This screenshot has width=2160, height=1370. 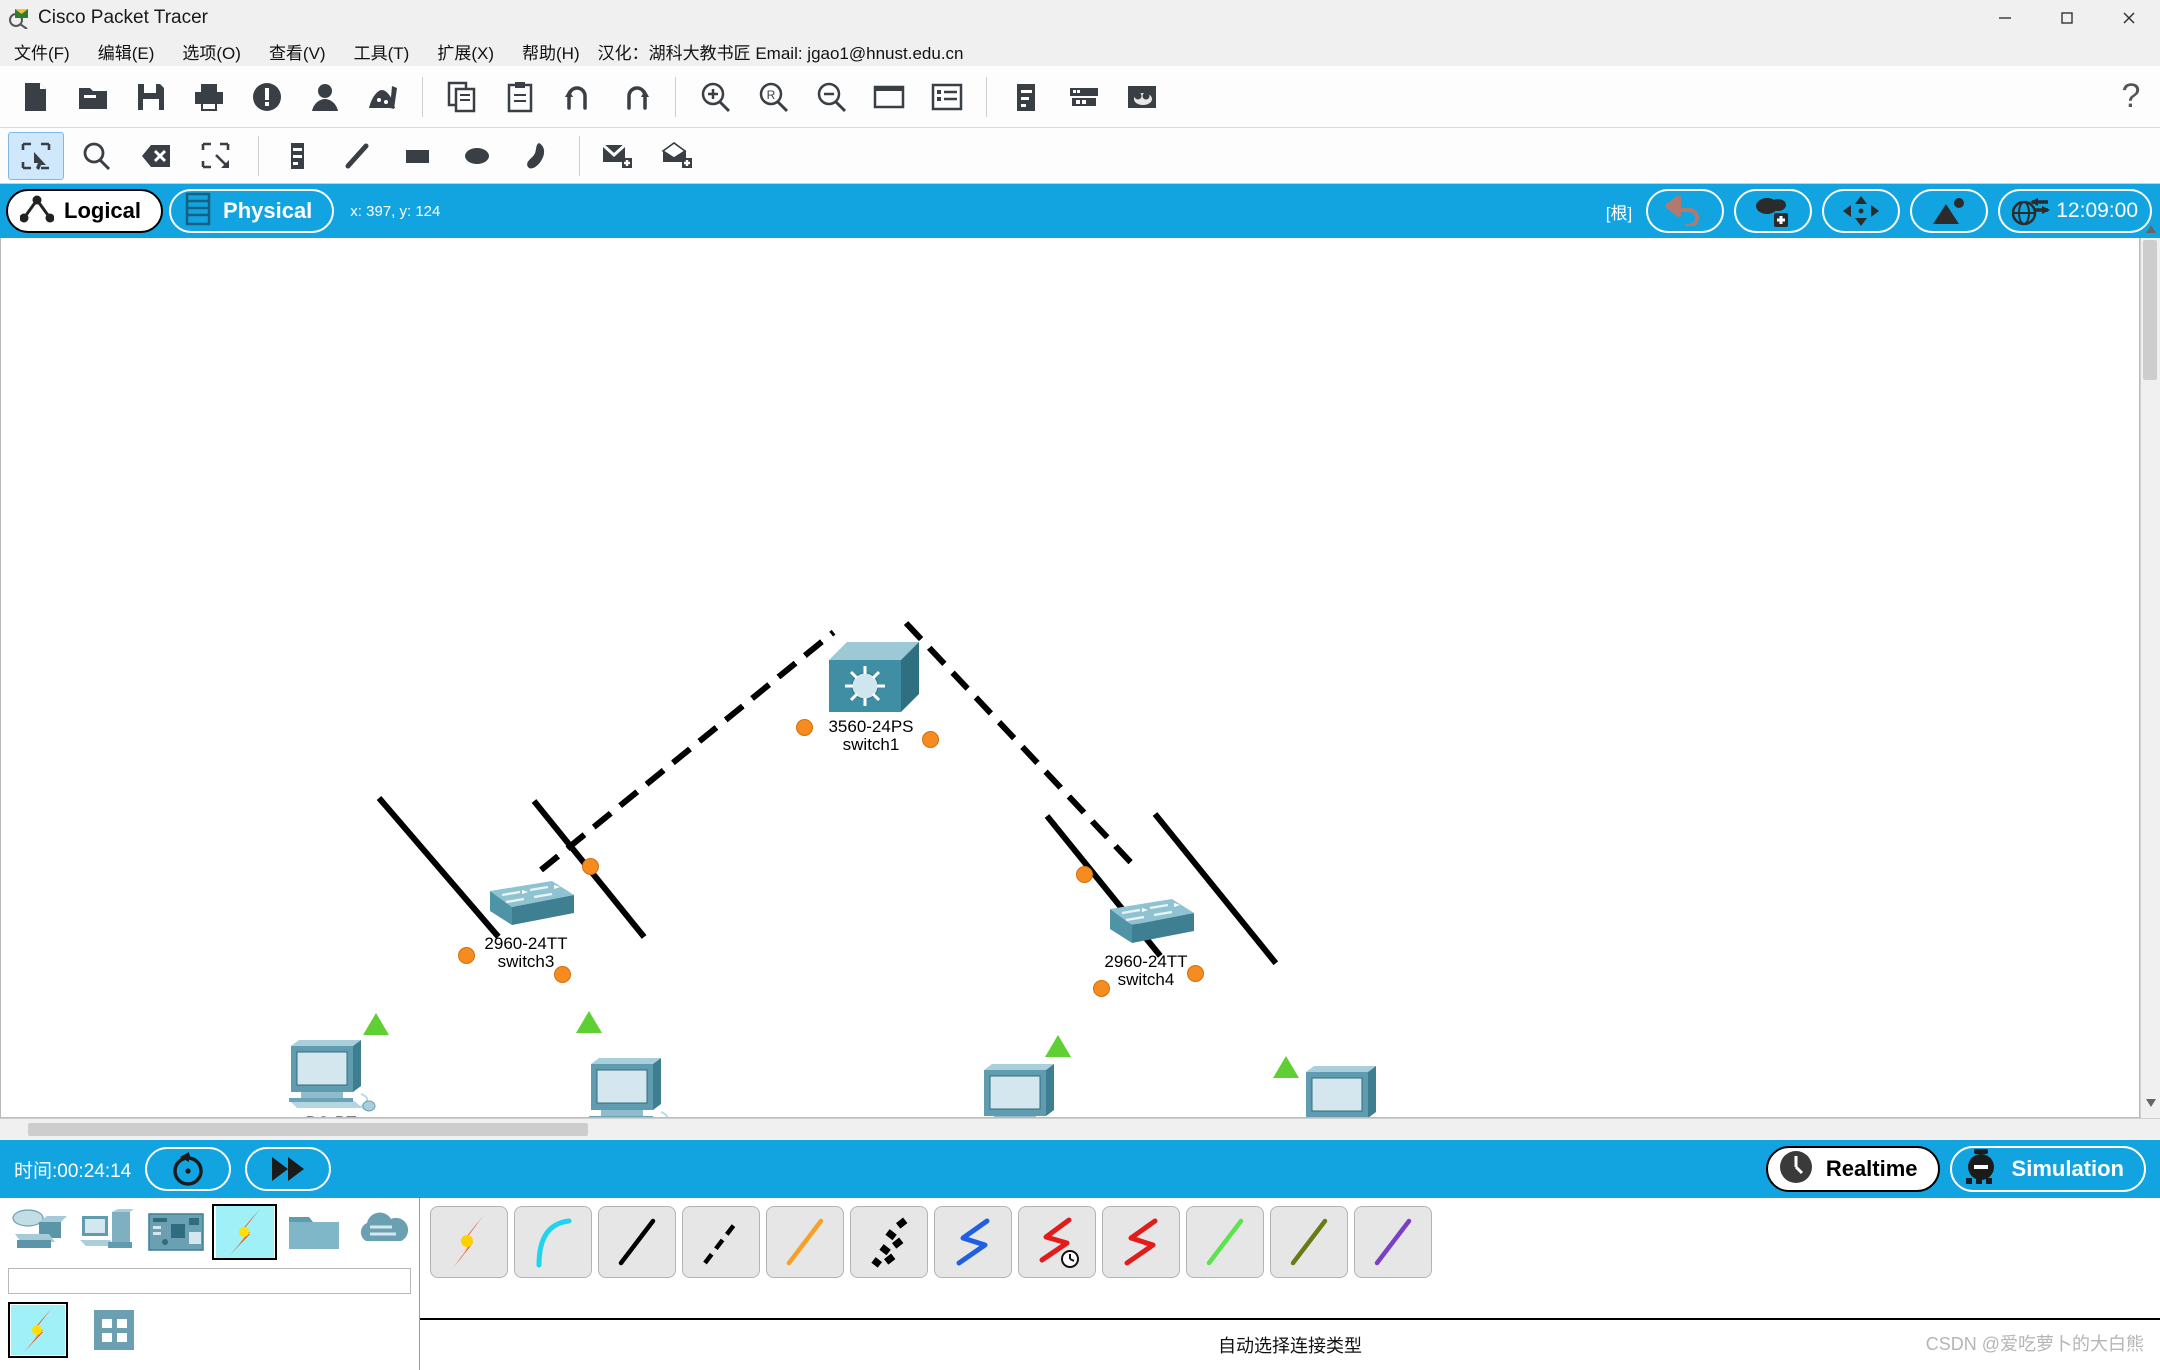 I want to click on stopwatch-icon, so click(x=1981, y=1169).